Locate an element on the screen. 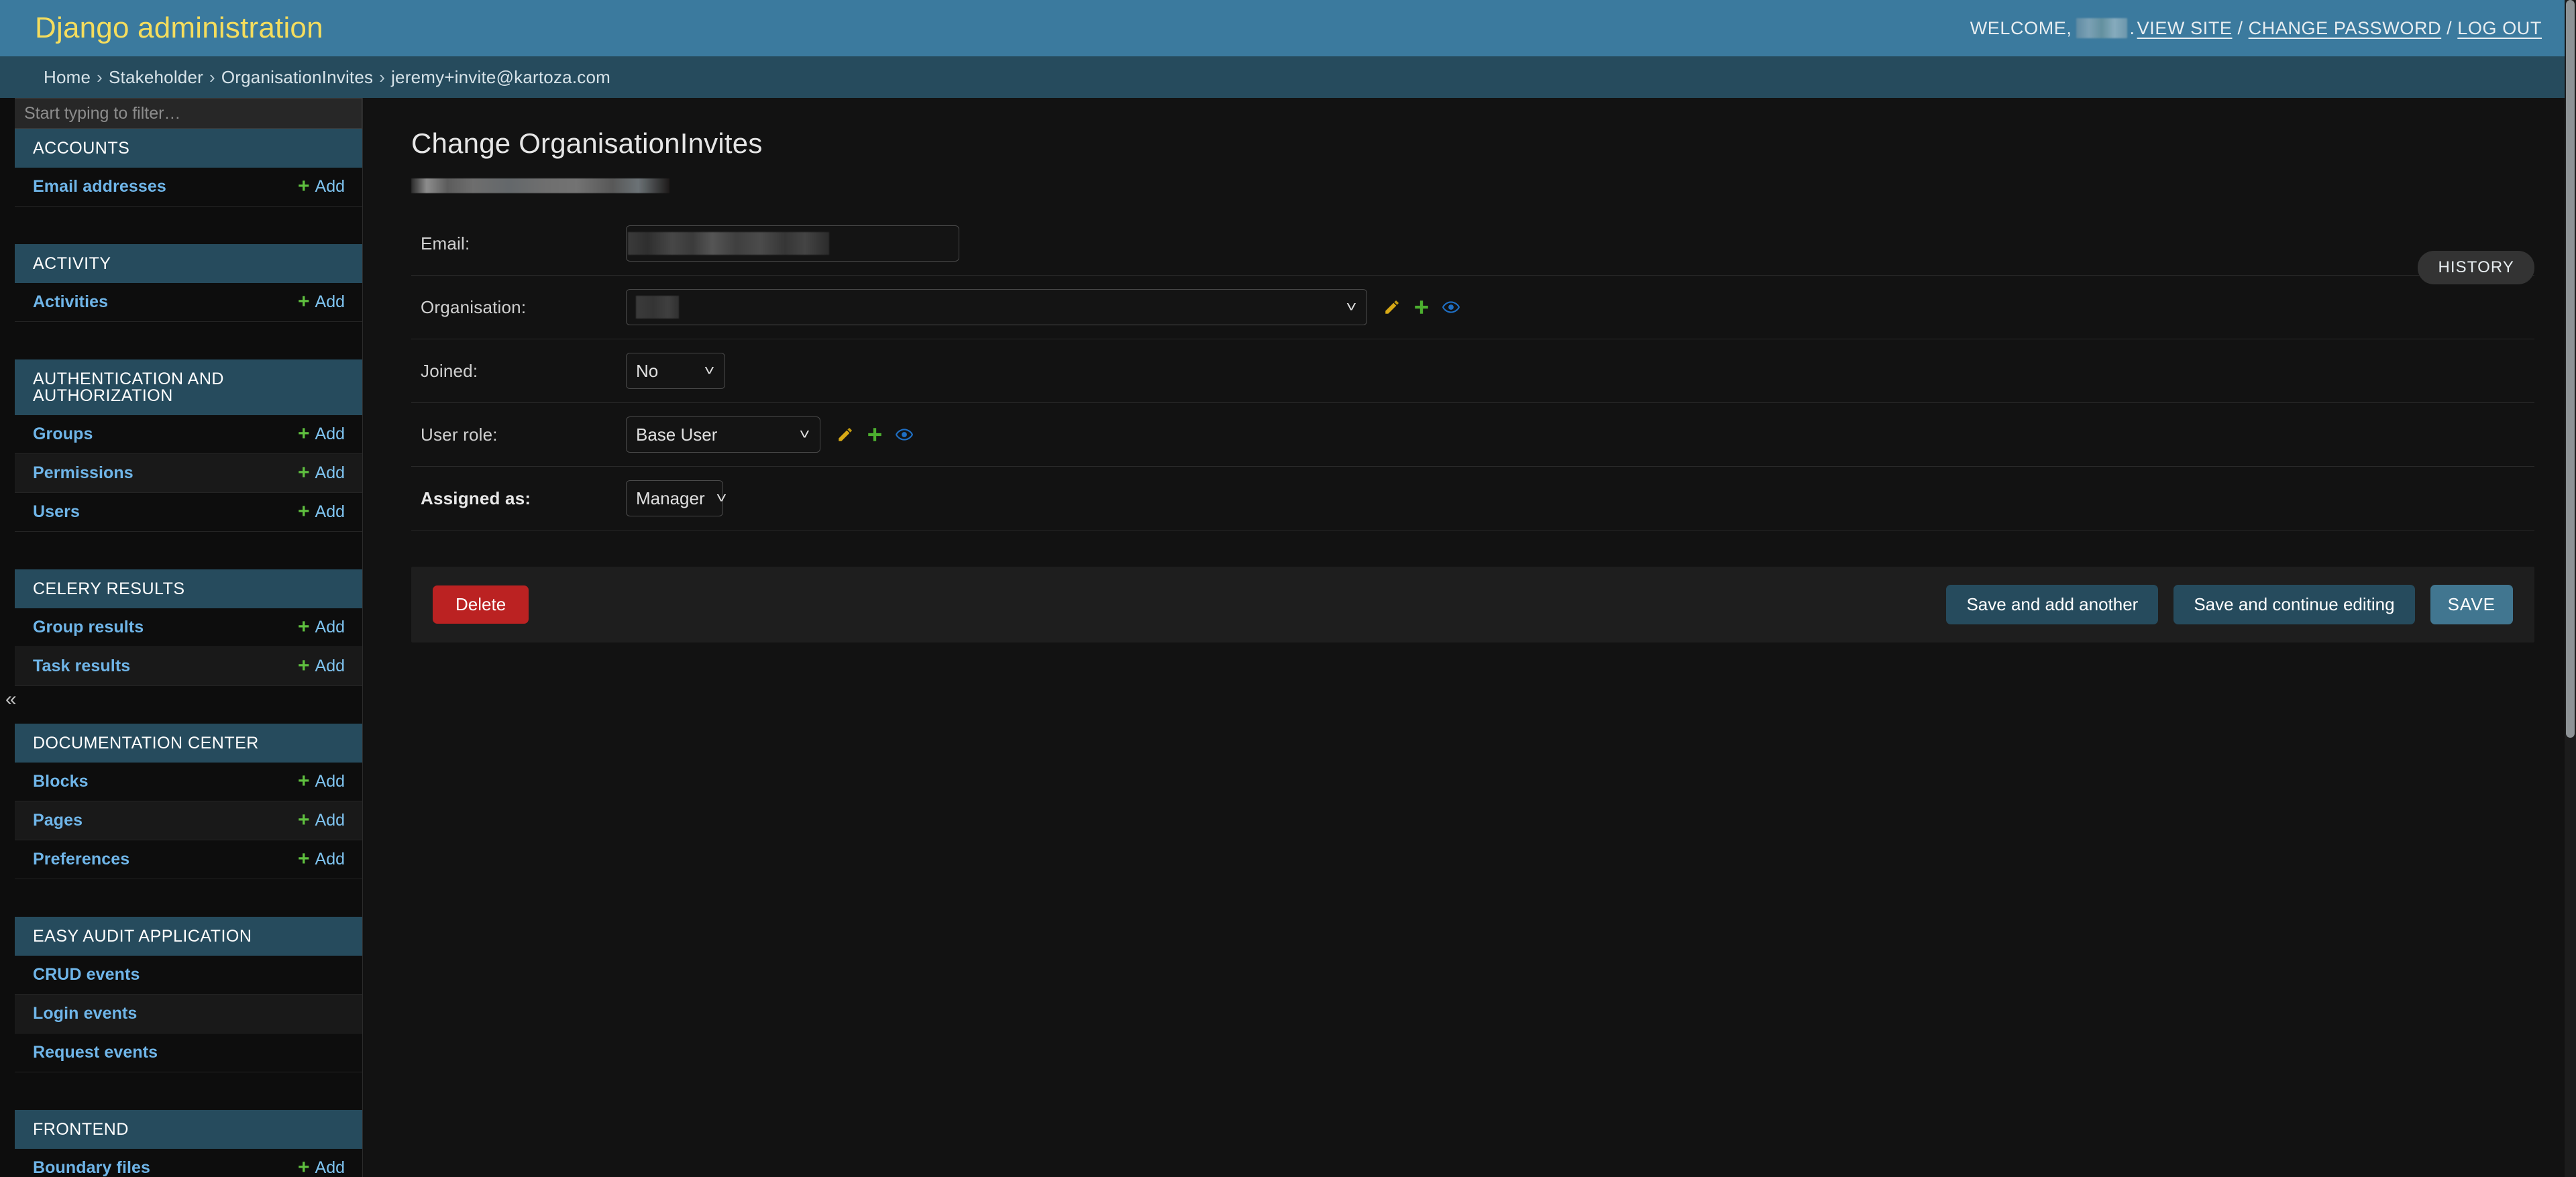 The image size is (2576, 1177). assigned-as-label: Assigned as: is located at coordinates (476, 498).